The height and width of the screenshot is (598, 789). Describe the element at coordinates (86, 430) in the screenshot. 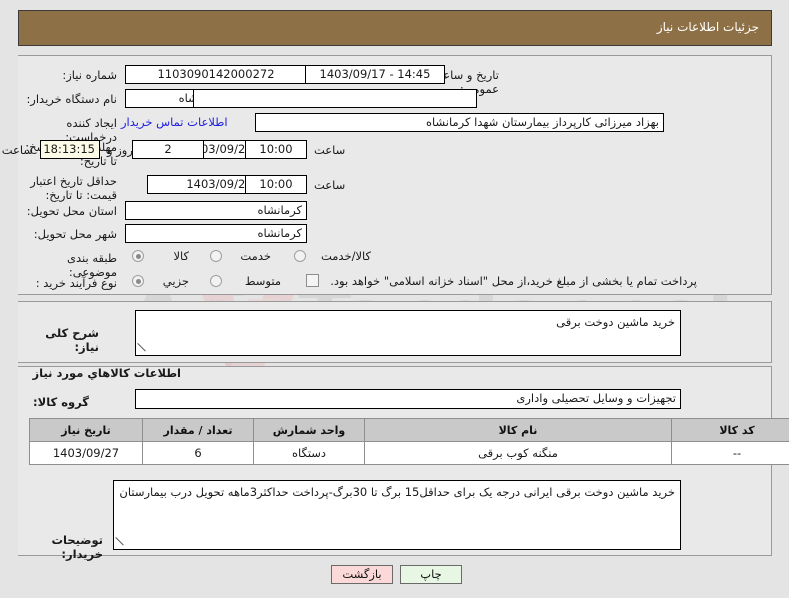

I see `th-need-date: تاریخ نیاز` at that location.